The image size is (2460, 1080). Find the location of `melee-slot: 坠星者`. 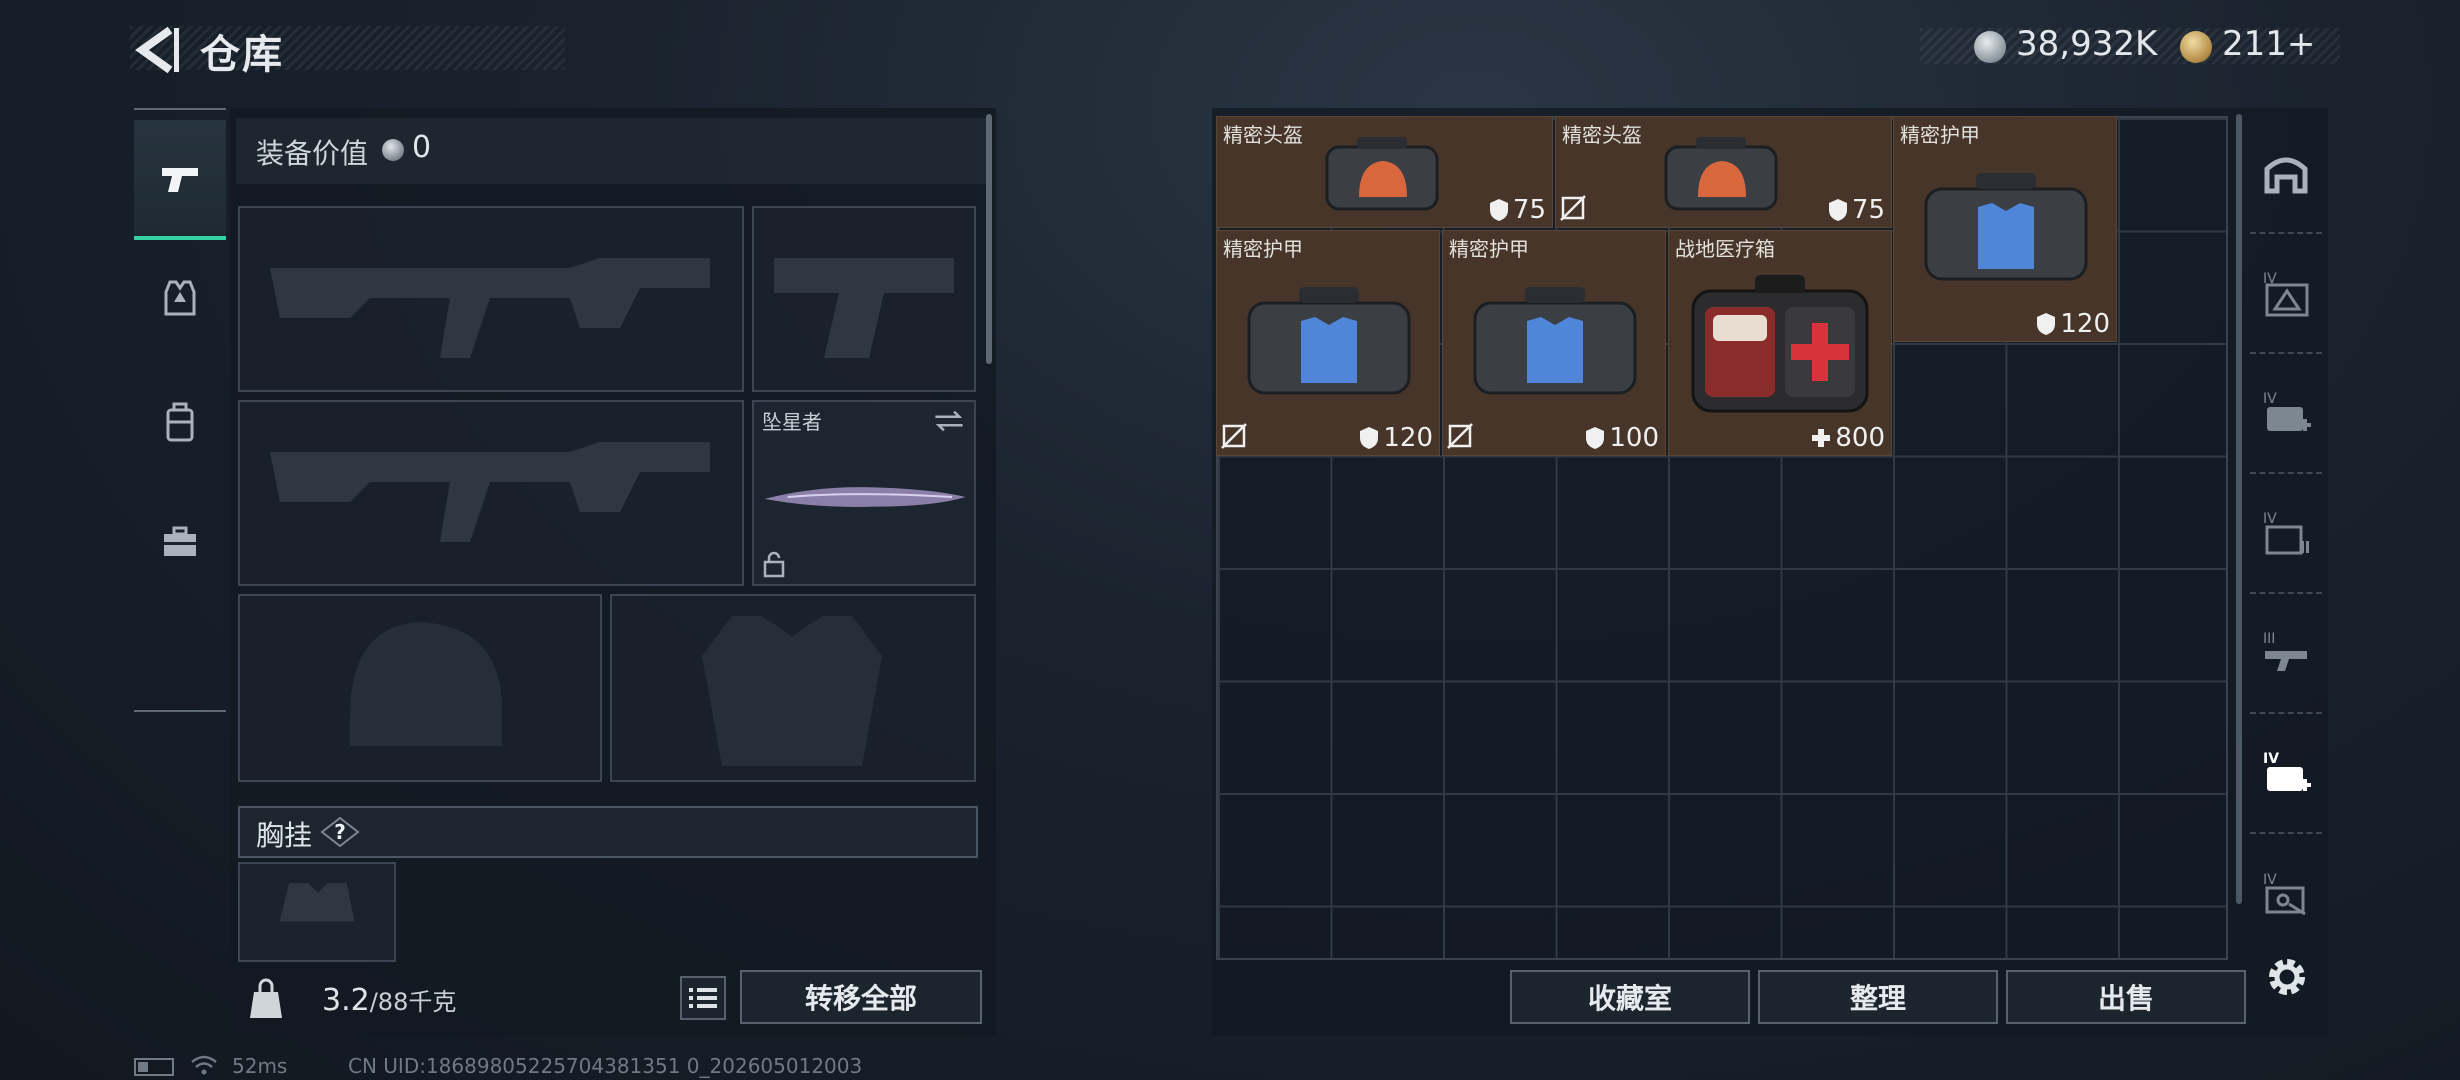

melee-slot: 坠星者 is located at coordinates (864, 493).